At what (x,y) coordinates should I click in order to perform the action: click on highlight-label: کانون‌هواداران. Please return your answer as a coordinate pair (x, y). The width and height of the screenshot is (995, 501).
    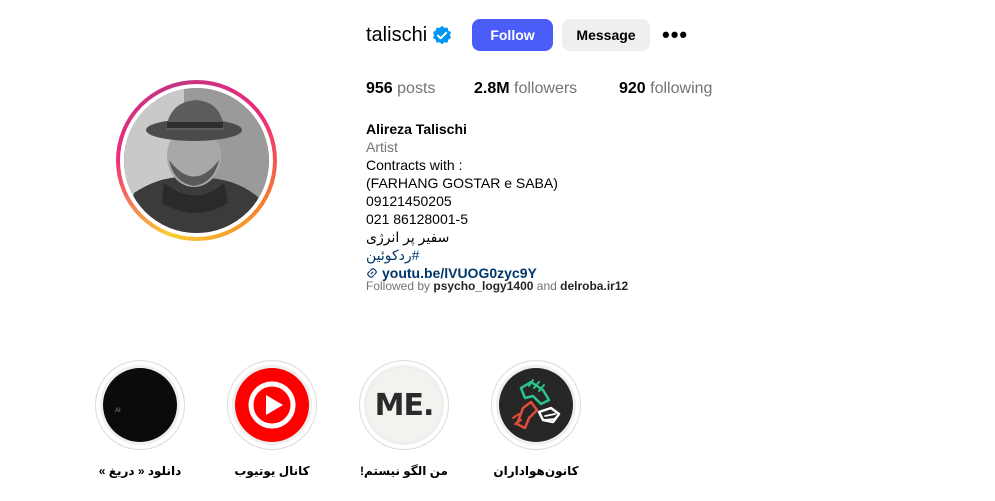
    Looking at the image, I should click on (536, 471).